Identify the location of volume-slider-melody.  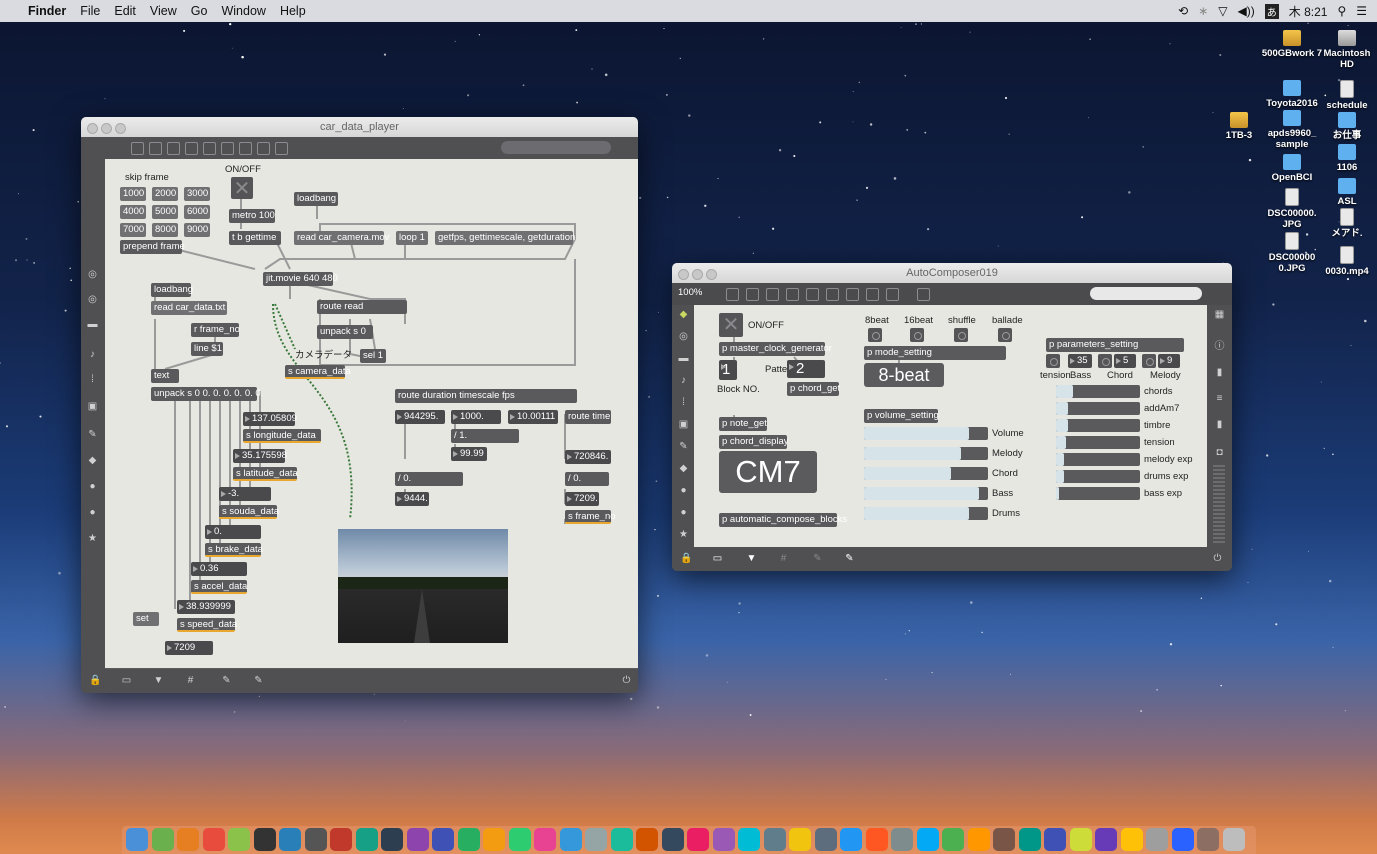
(926, 453).